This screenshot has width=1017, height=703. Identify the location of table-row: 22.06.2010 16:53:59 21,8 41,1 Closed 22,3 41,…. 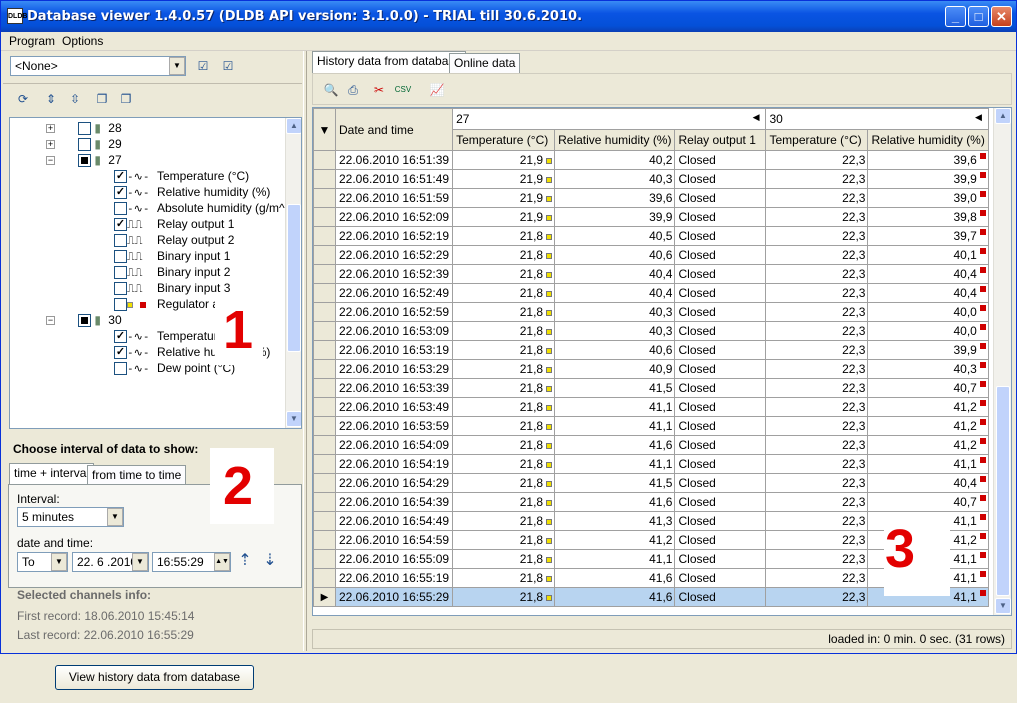
(651, 426).